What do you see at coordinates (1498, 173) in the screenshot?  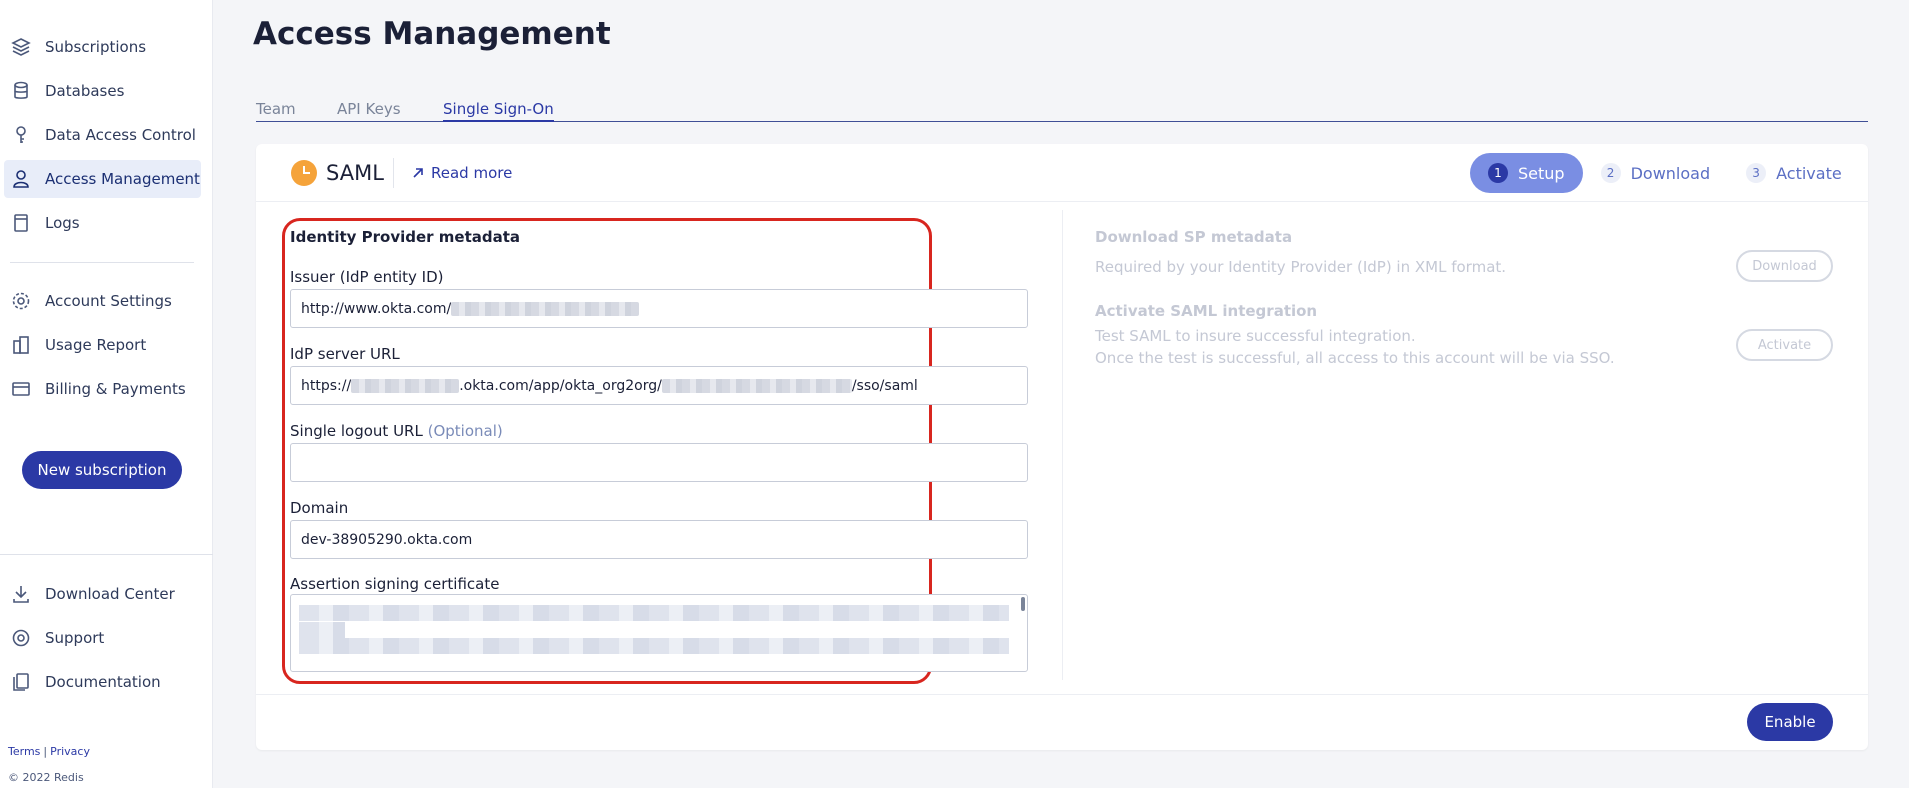 I see `step-number: 1` at bounding box center [1498, 173].